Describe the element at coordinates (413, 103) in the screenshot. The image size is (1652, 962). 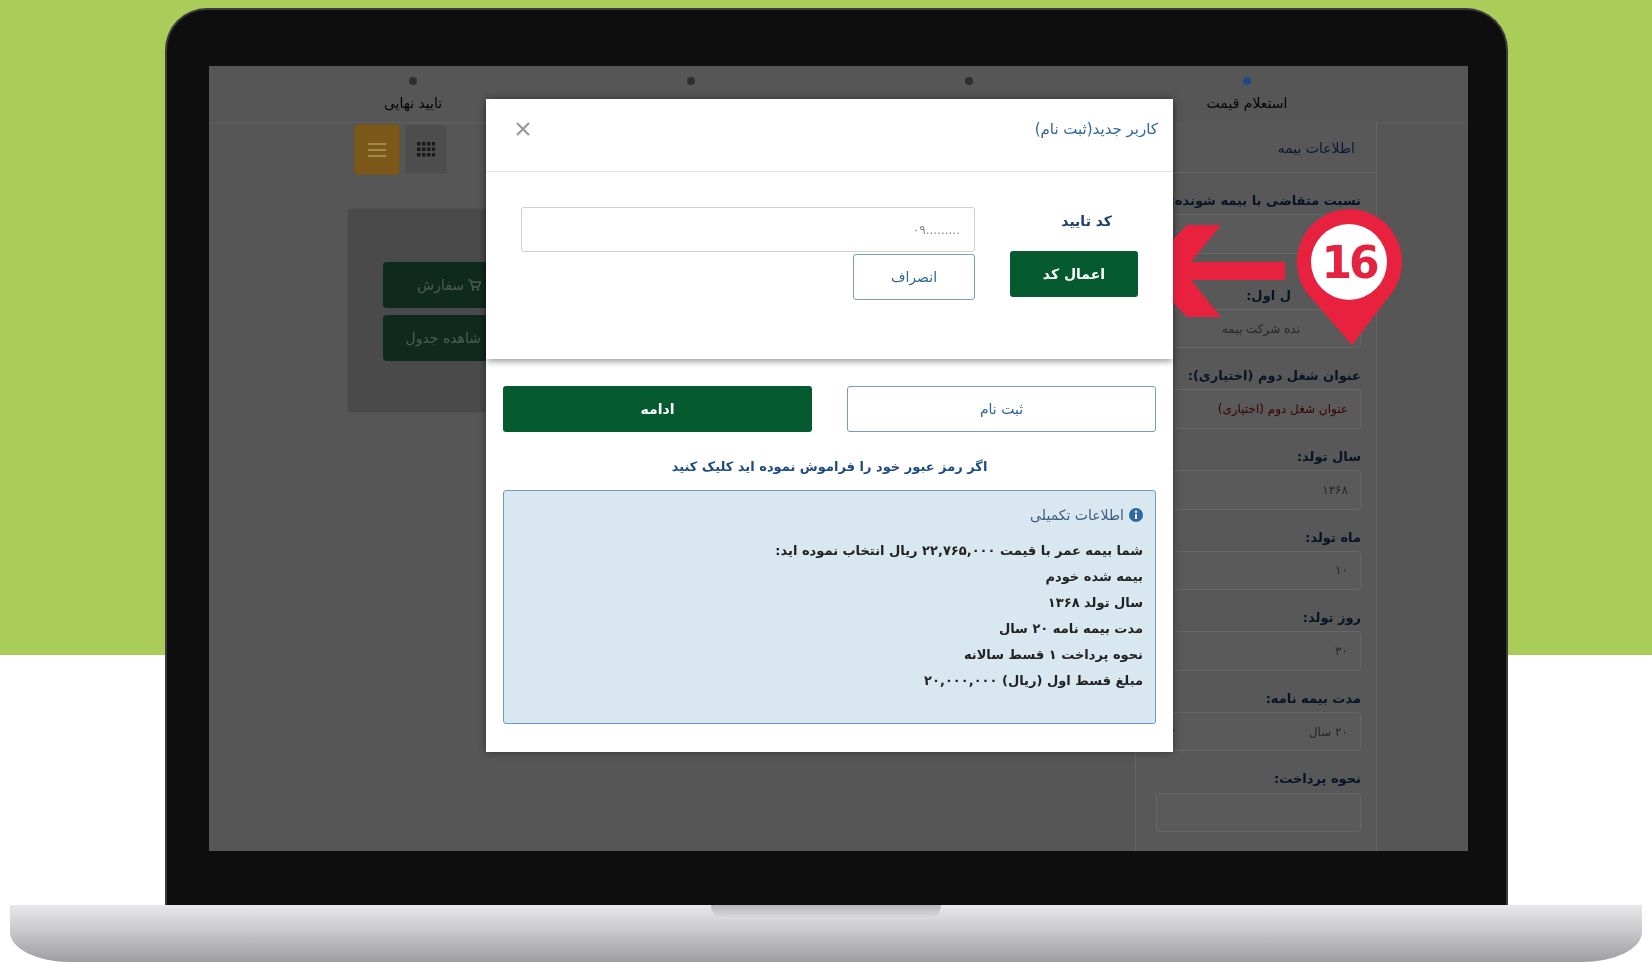
I see `step-label: تایید نهایی` at that location.